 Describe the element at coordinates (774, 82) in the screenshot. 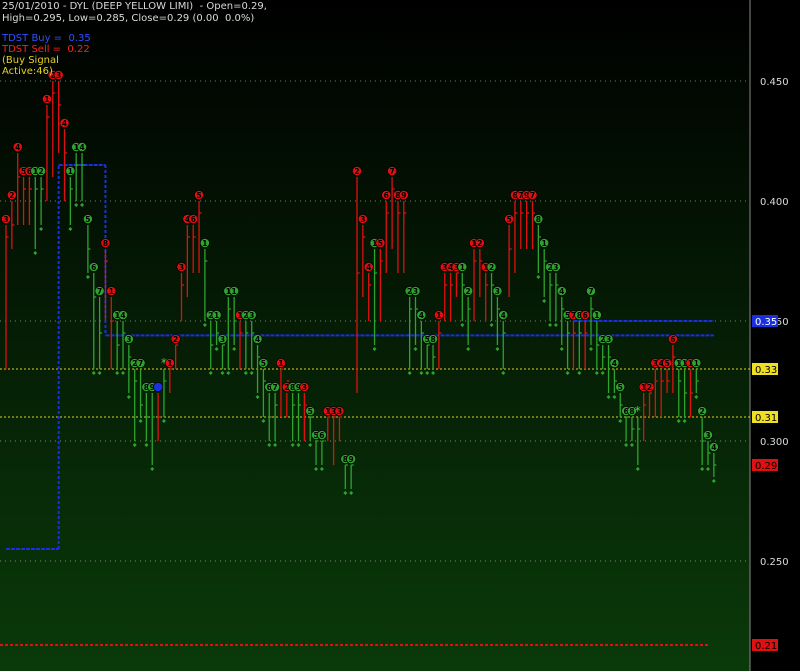

I see `y-tick-label: 0.450` at that location.